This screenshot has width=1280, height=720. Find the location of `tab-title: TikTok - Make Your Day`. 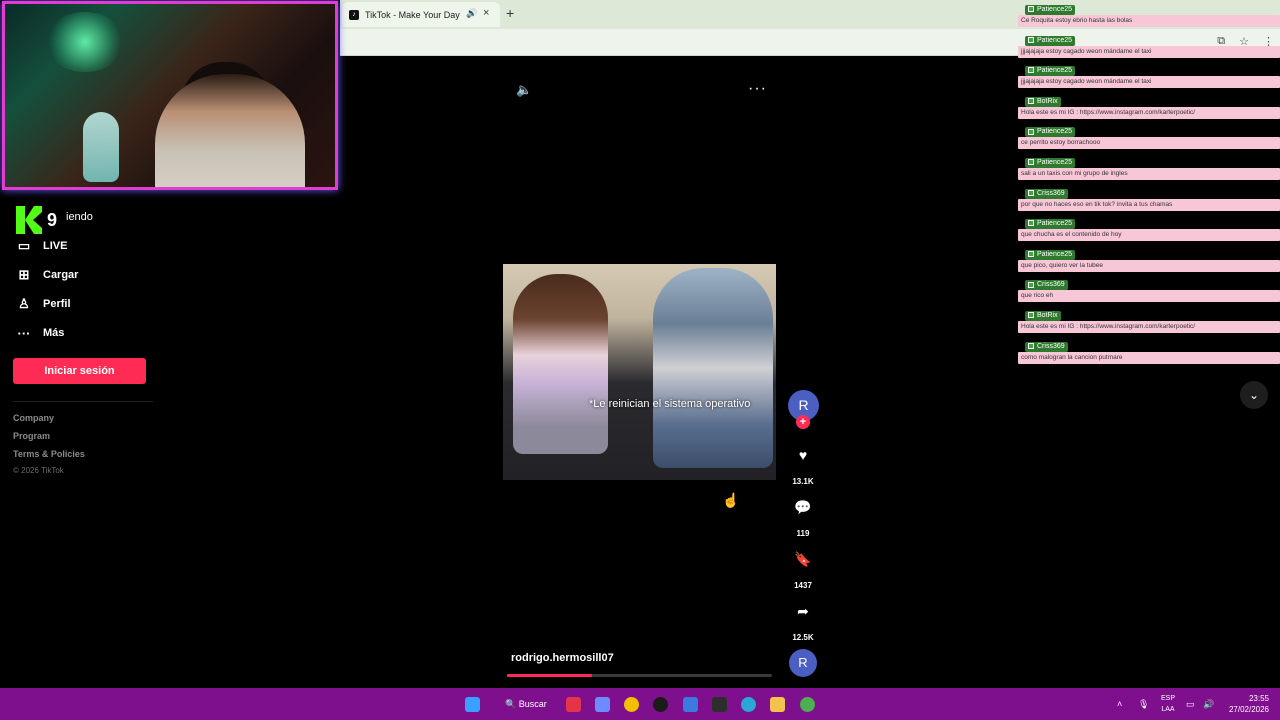

tab-title: TikTok - Make Your Day is located at coordinates (412, 14).